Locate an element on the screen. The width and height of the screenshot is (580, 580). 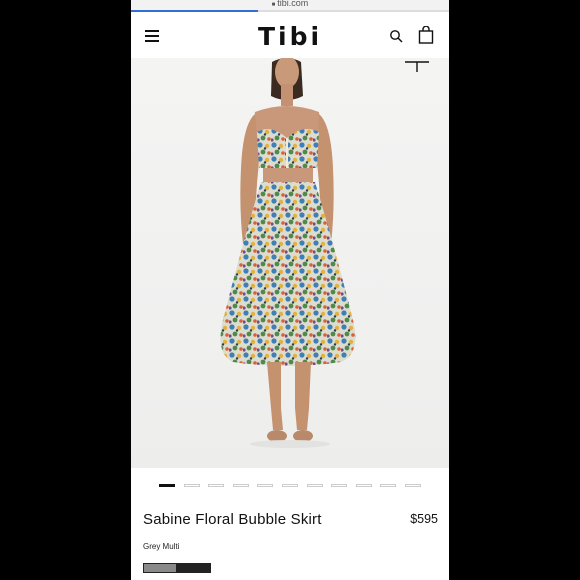
color-swatch-grey-multi is located at coordinates (160, 568).